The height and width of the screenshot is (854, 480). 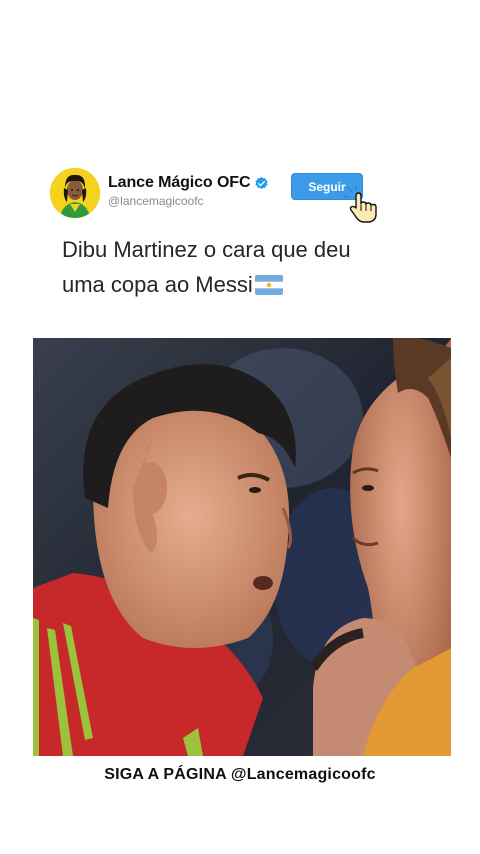 I want to click on argentina-flag-icon, so click(x=268, y=287).